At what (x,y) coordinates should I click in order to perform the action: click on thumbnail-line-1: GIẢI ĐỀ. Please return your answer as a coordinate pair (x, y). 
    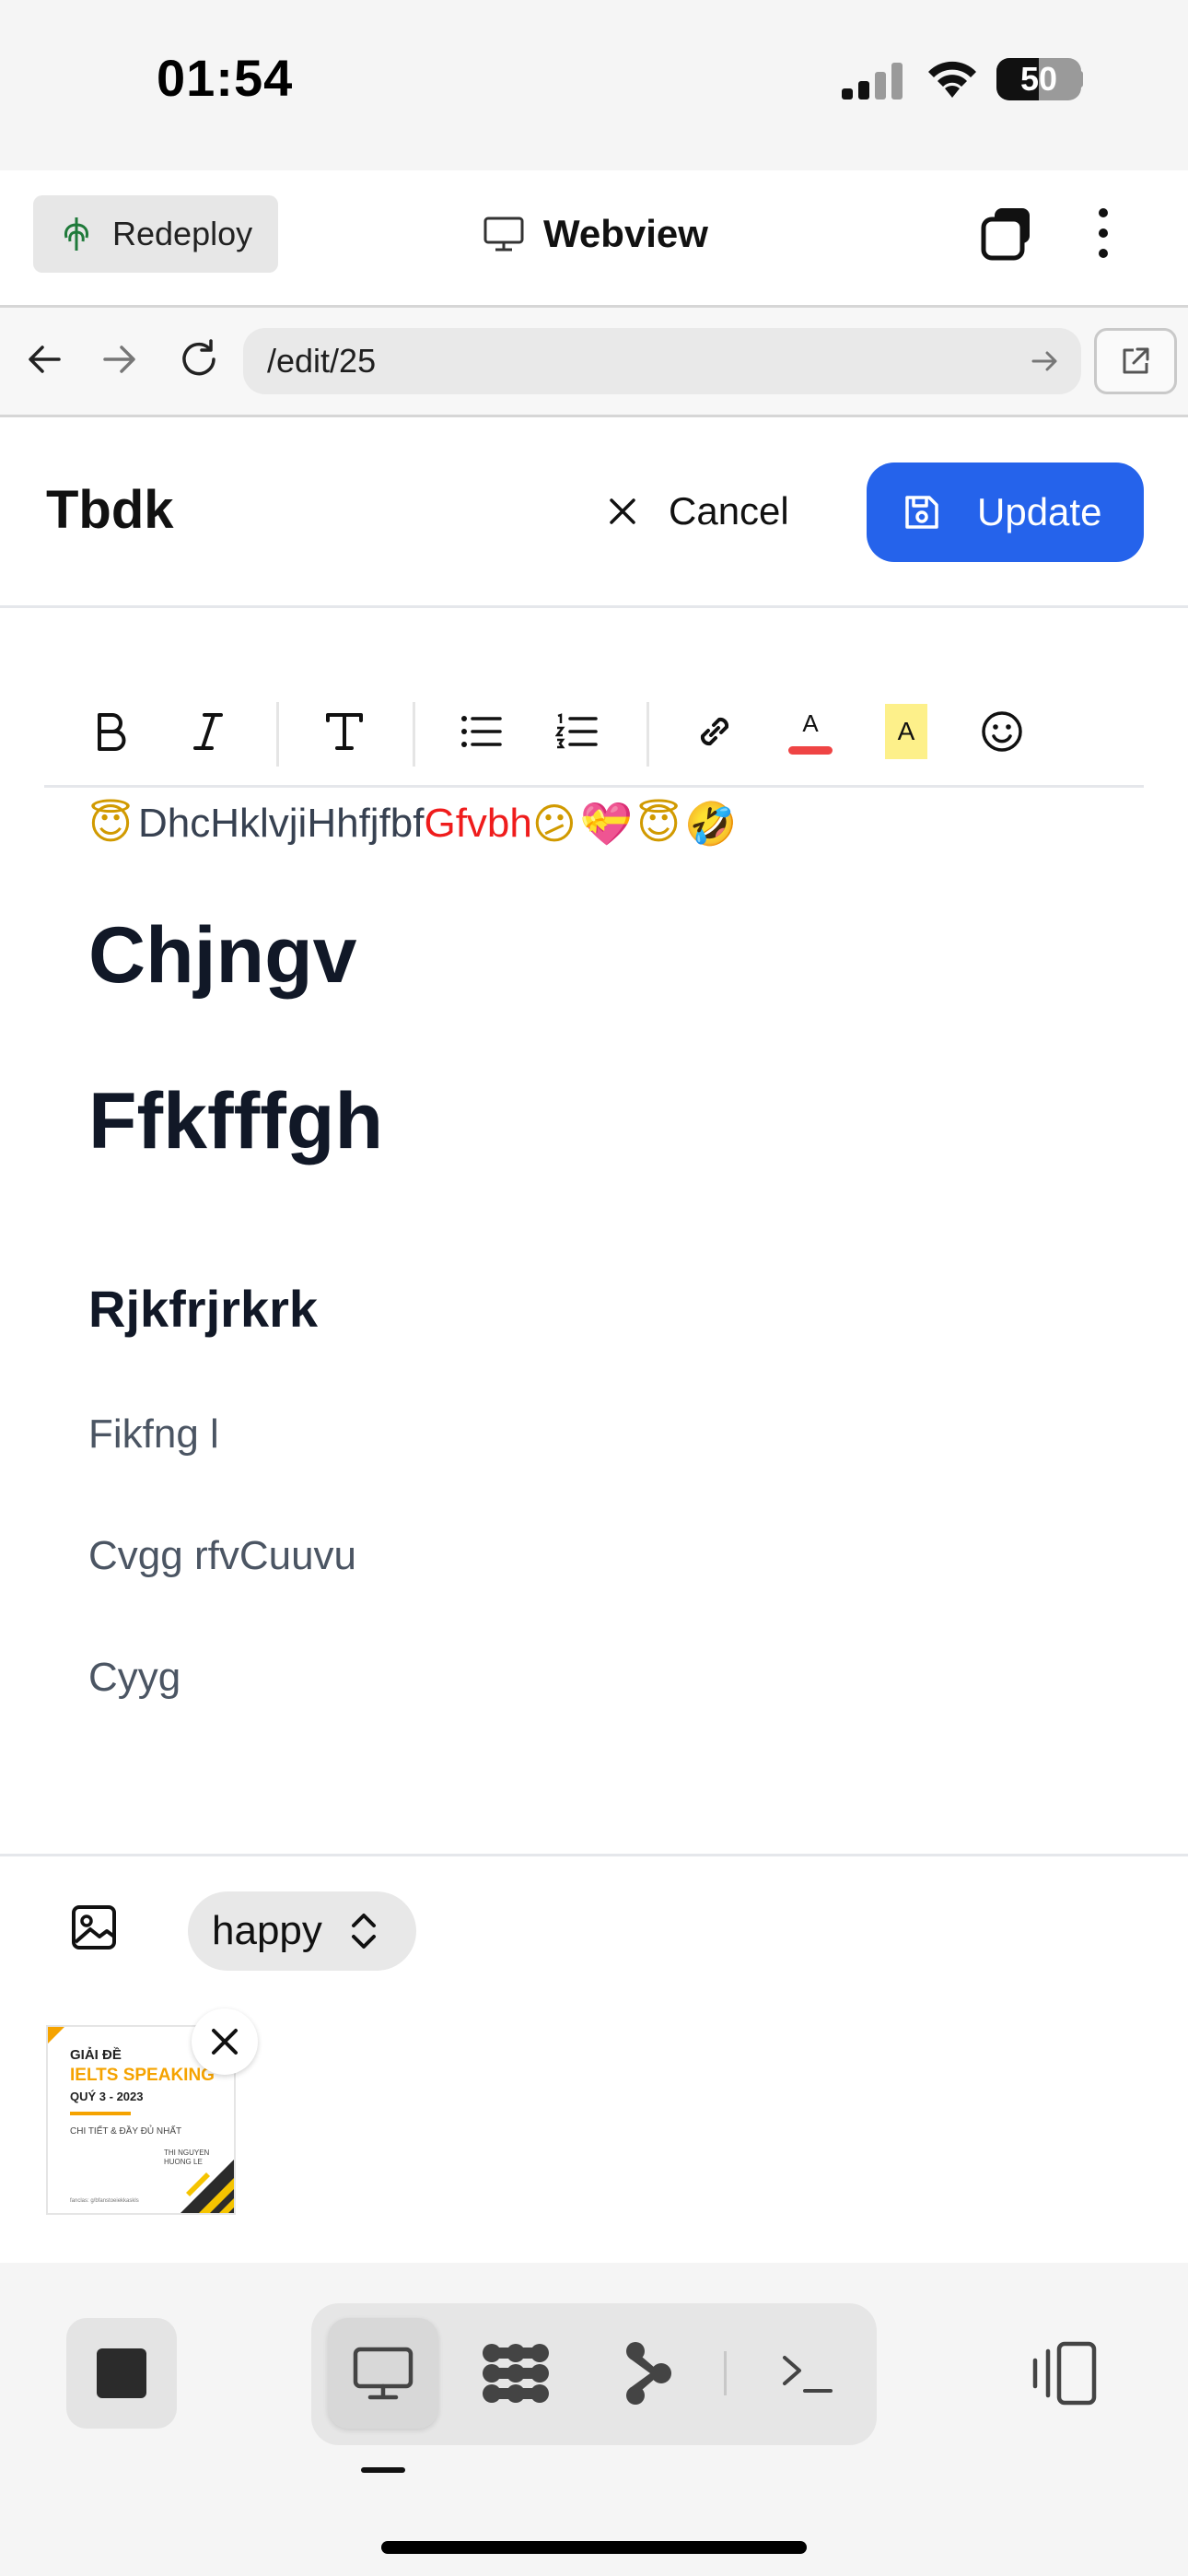
    Looking at the image, I should click on (96, 2055).